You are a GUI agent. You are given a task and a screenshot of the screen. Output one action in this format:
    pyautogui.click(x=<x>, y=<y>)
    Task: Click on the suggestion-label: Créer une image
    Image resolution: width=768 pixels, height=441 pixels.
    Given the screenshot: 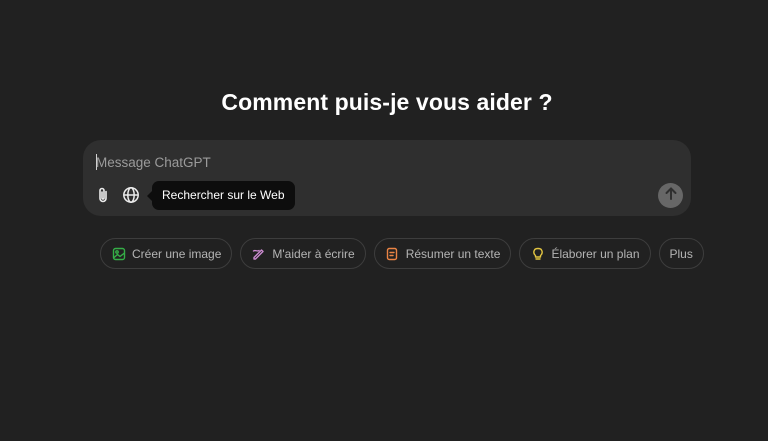 What is the action you would take?
    pyautogui.click(x=177, y=253)
    